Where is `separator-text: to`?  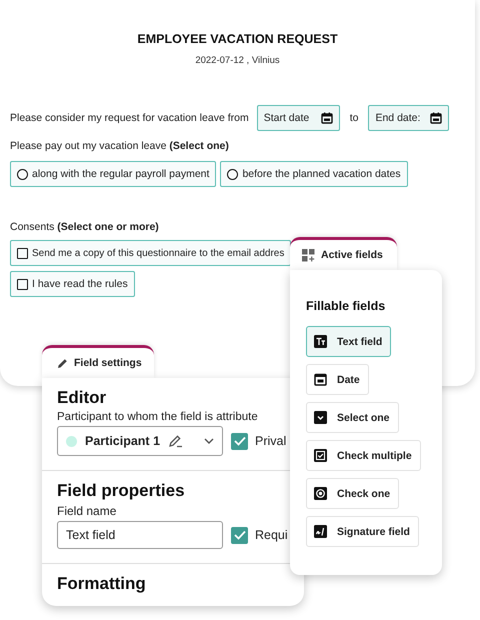
separator-text: to is located at coordinates (354, 118).